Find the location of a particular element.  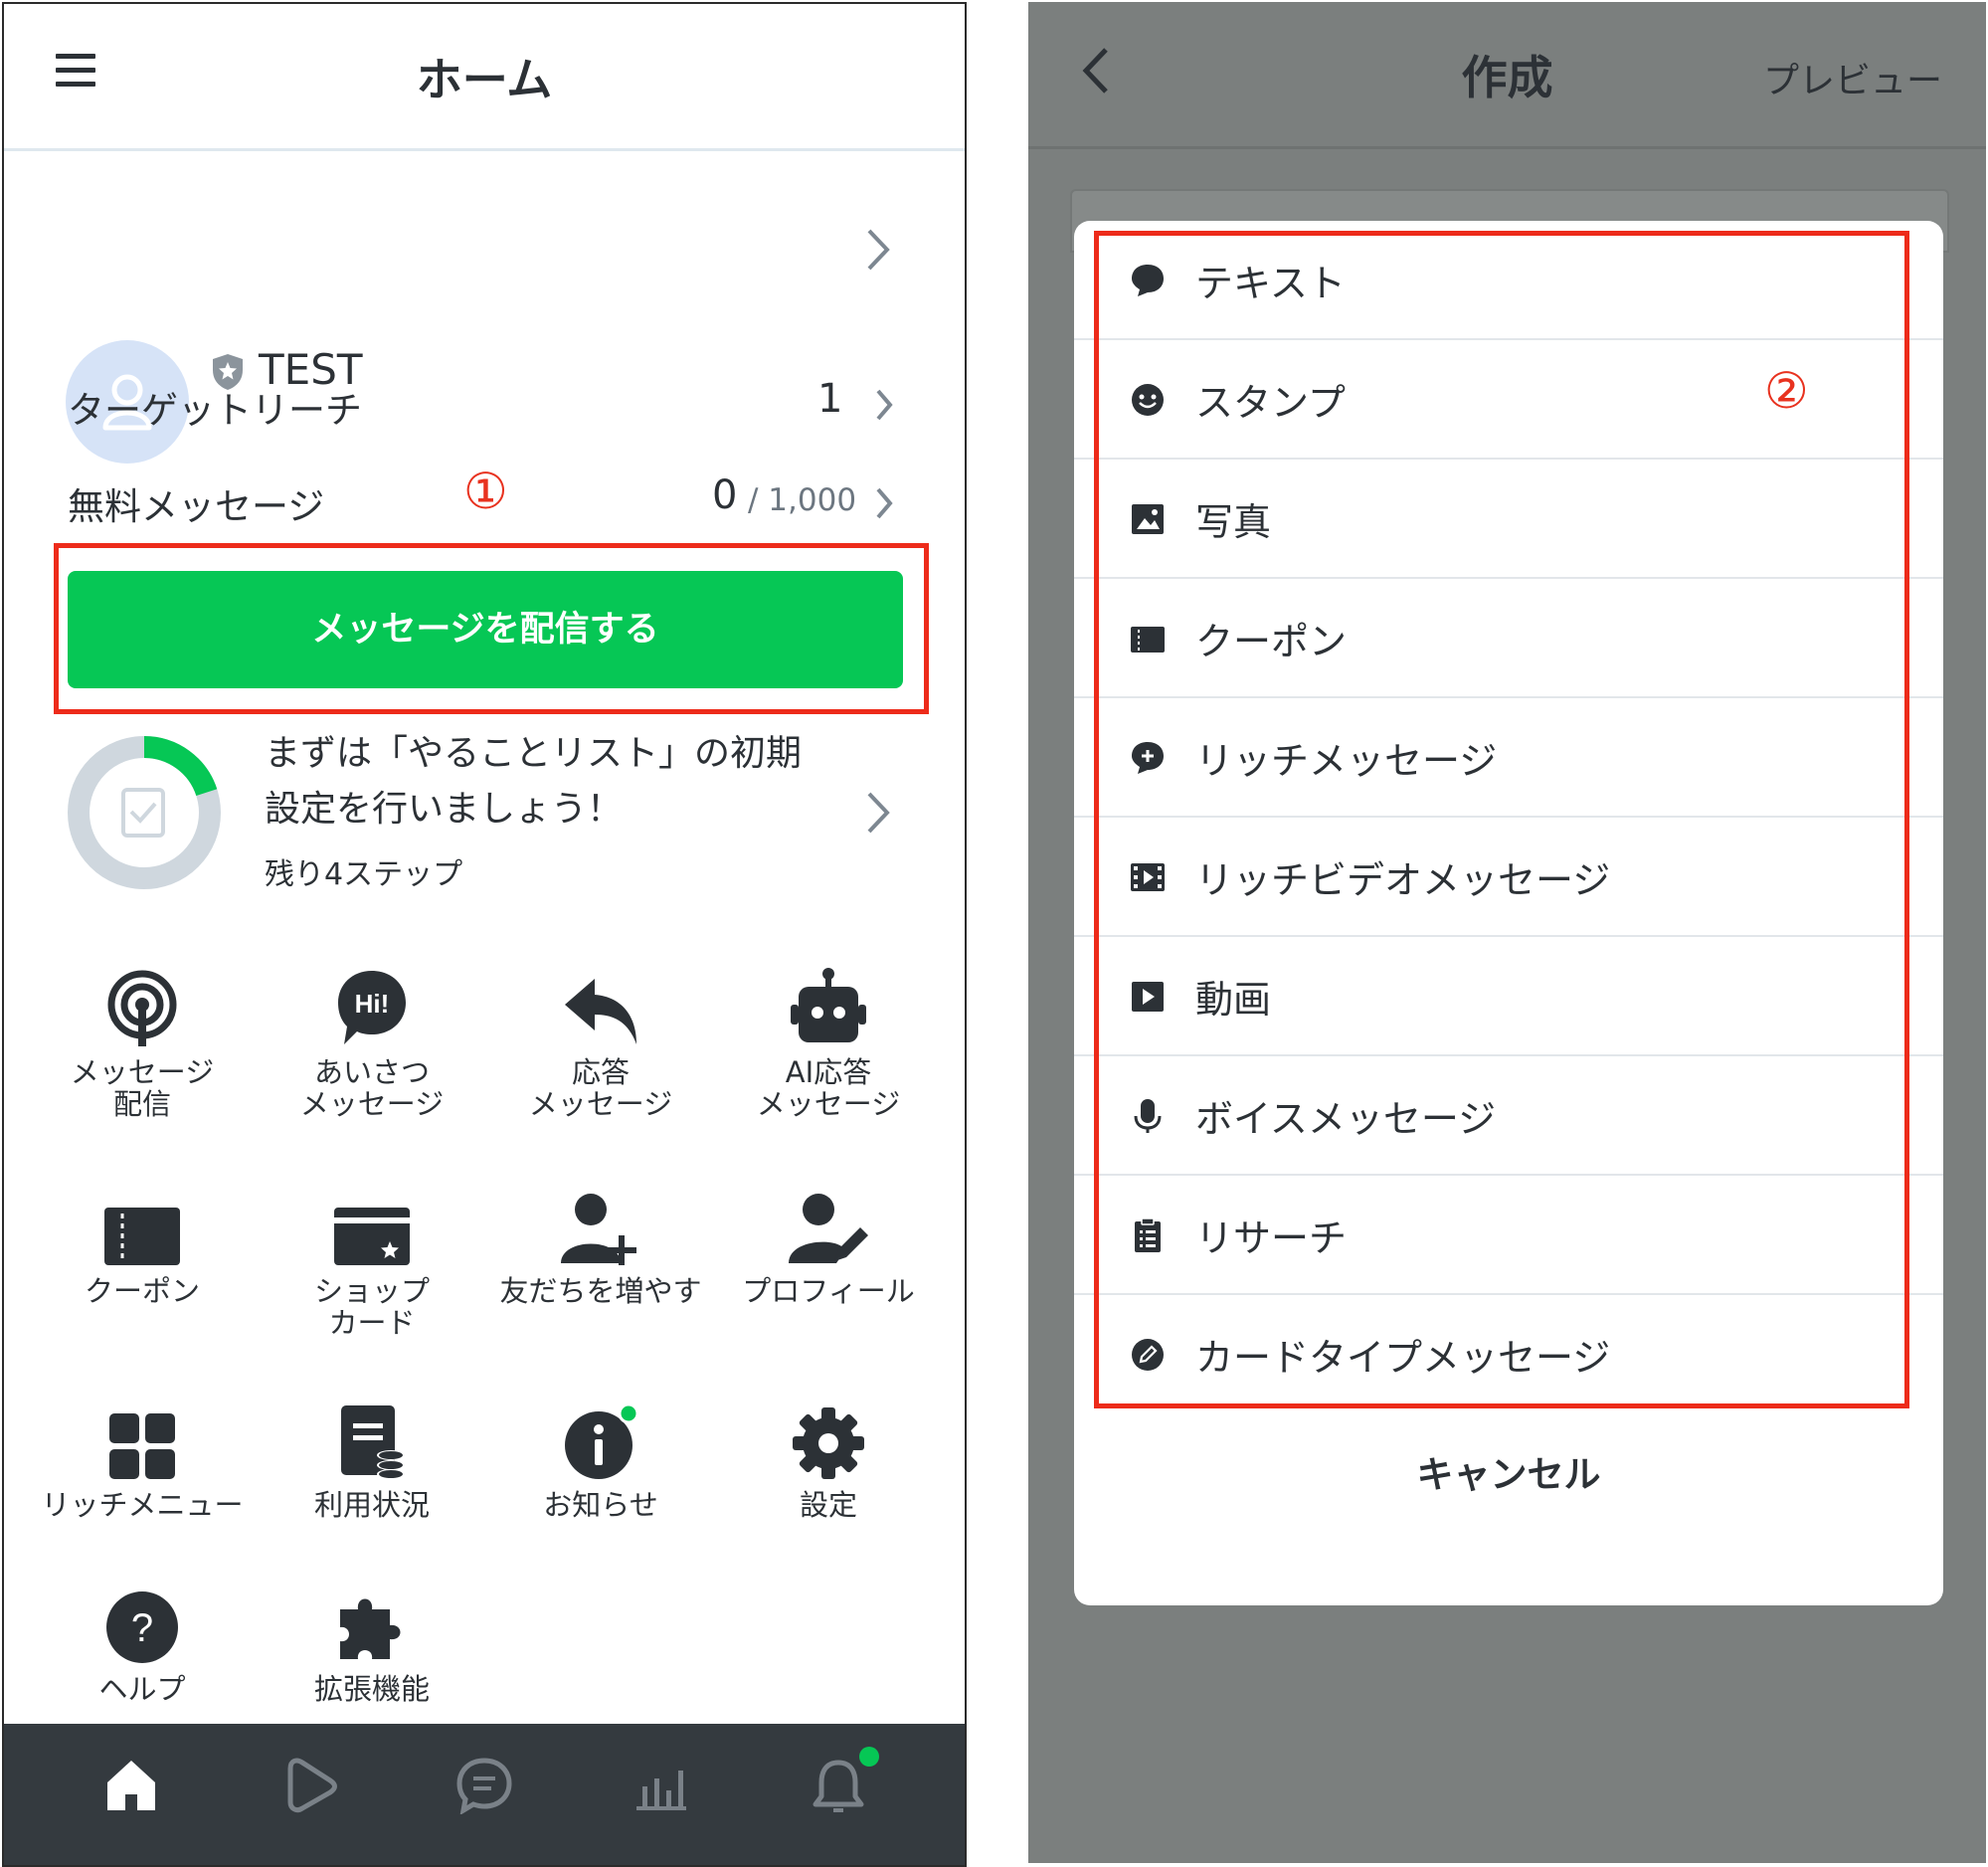

checklist-doc-icon is located at coordinates (143, 813).